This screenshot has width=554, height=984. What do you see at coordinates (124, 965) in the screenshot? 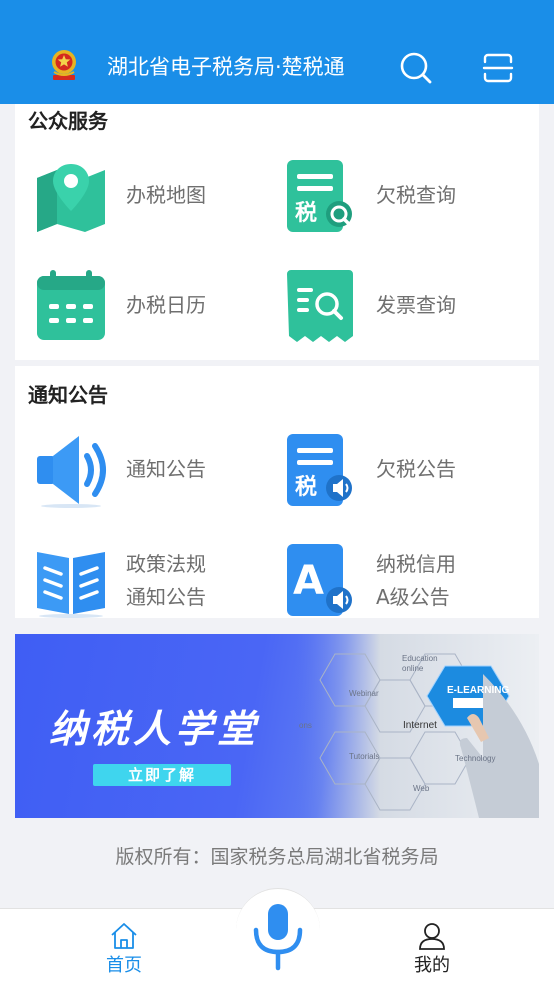
I see `tab-home-label: 首页` at bounding box center [124, 965].